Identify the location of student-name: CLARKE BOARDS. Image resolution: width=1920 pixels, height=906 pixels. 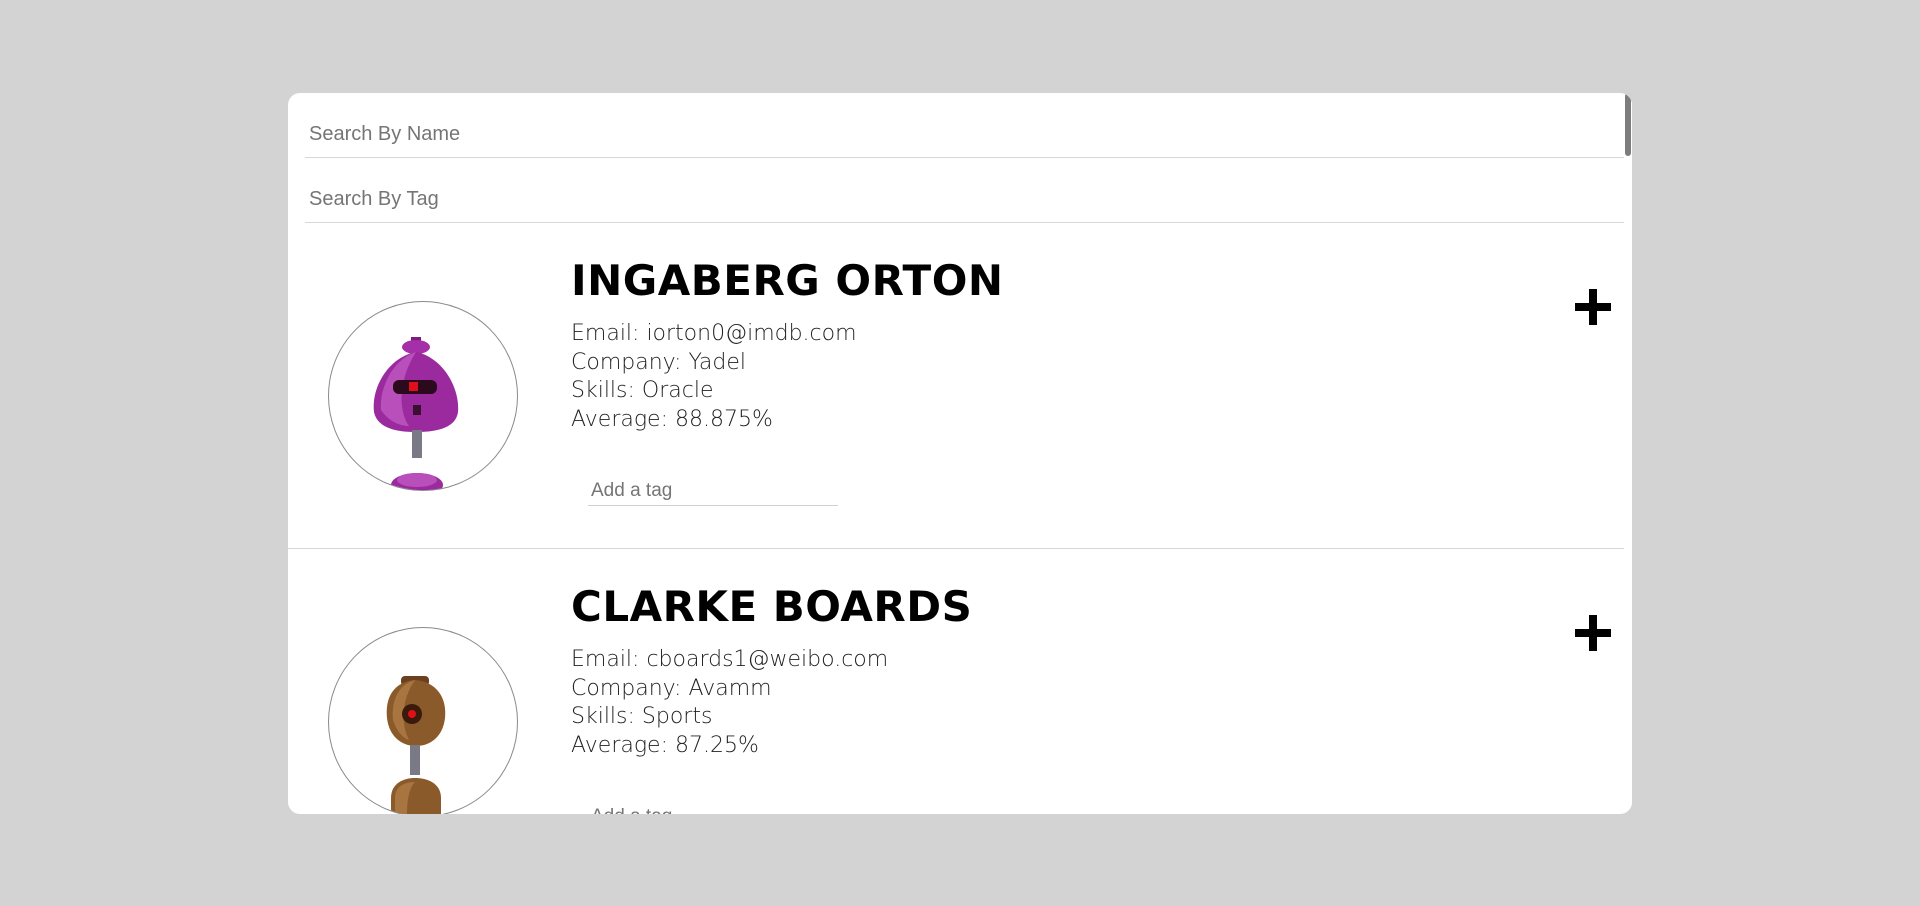
(772, 606).